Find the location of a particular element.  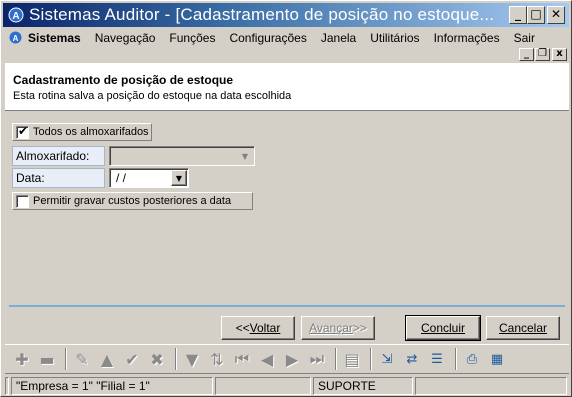

toolbar: ✚ ▬ ✎ ▲ ✔ ✖ ▼ ⇅ ⏮ ◀ ▶ ⏭ ▤ ⇲ ⇄ ☰ ⎙ ▦ is located at coordinates (287, 359).